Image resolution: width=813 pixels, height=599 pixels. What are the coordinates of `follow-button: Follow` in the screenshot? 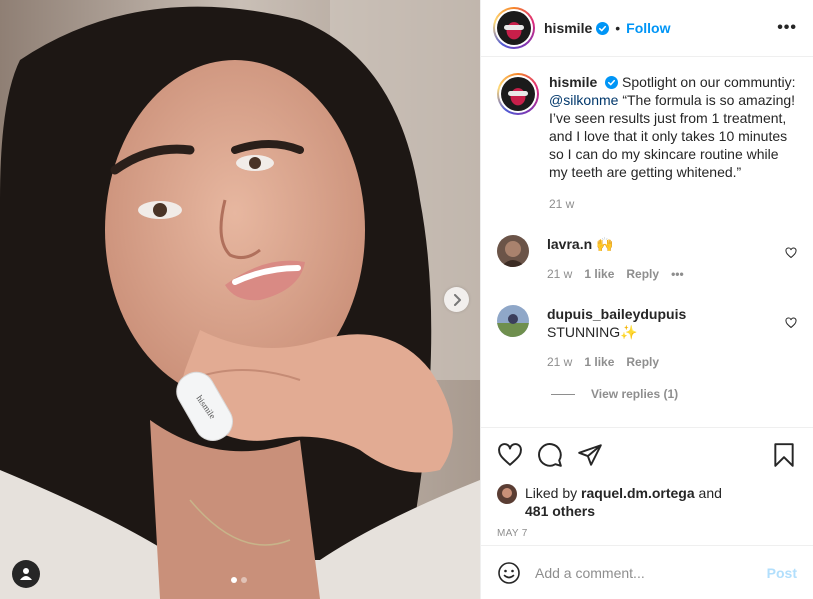 It's located at (648, 28).